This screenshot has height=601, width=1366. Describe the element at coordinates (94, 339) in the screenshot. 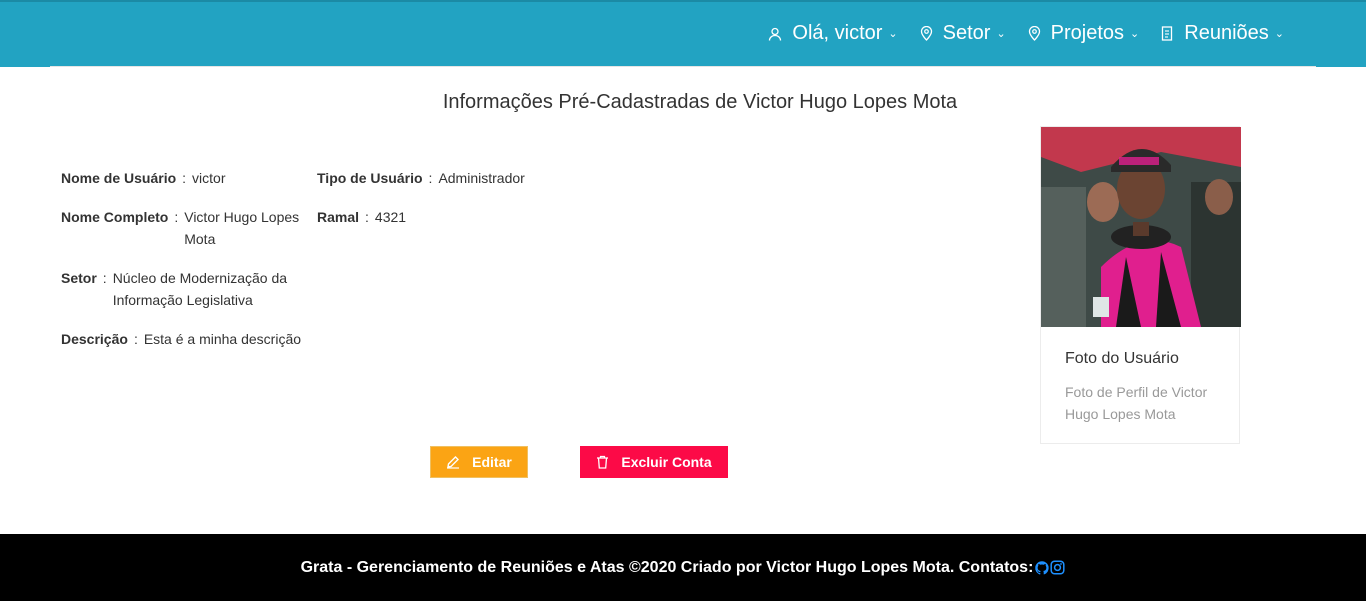

I see `field-label: Descrição` at that location.